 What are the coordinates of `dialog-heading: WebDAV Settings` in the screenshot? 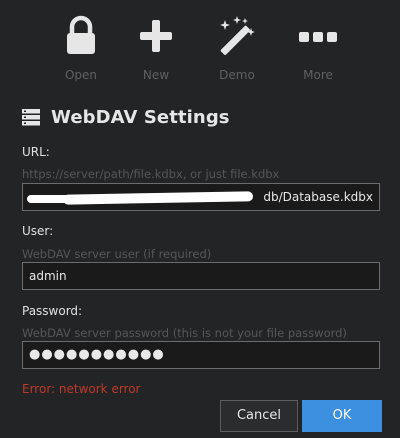 It's located at (126, 117).